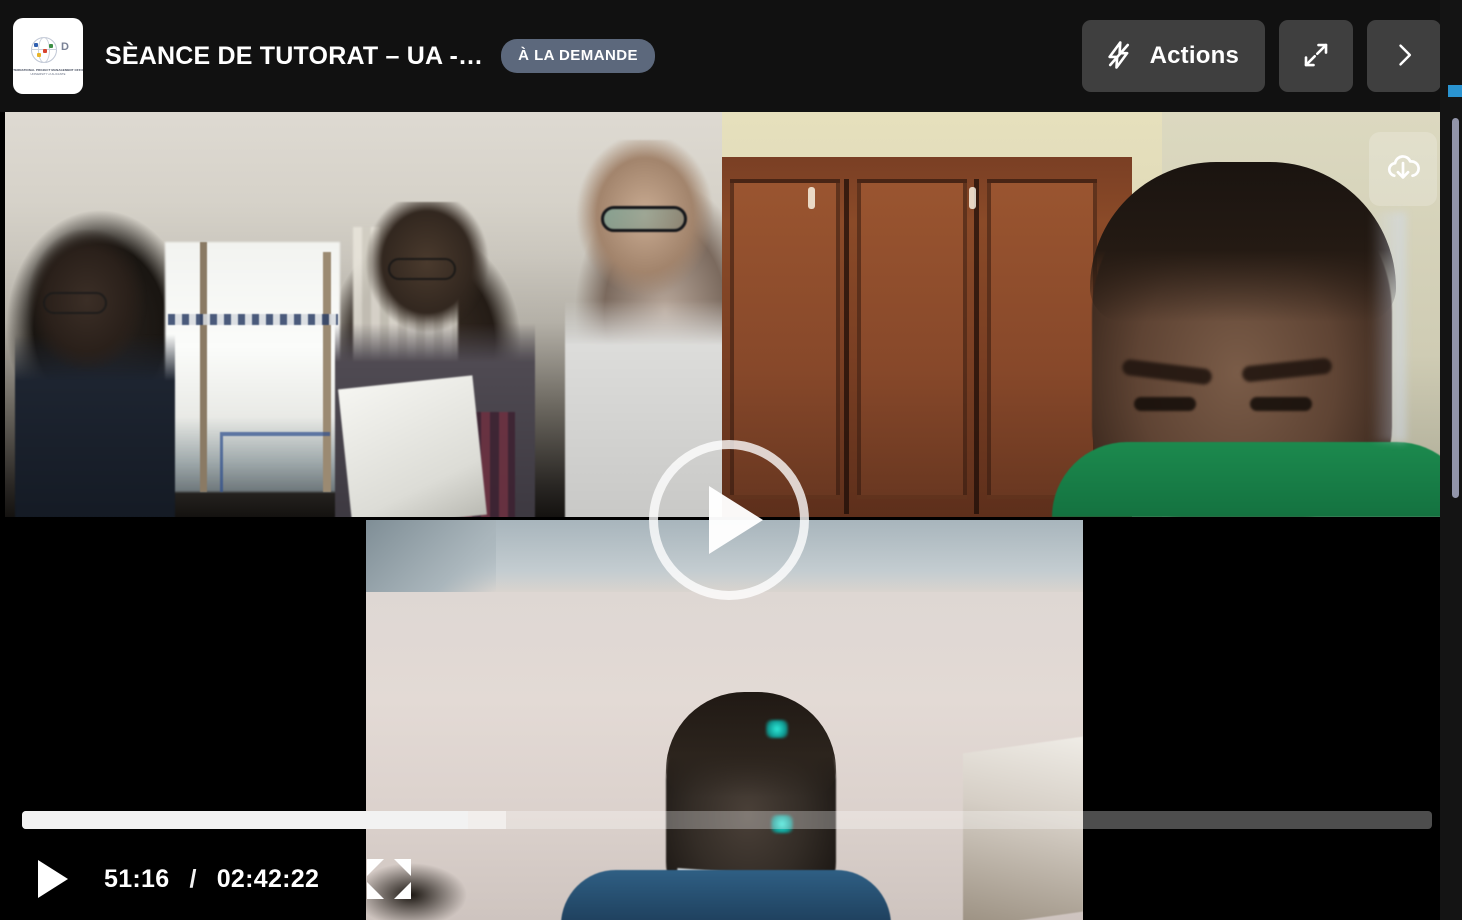  What do you see at coordinates (1281, 404) in the screenshot?
I see `tile-b-person-eye-right` at bounding box center [1281, 404].